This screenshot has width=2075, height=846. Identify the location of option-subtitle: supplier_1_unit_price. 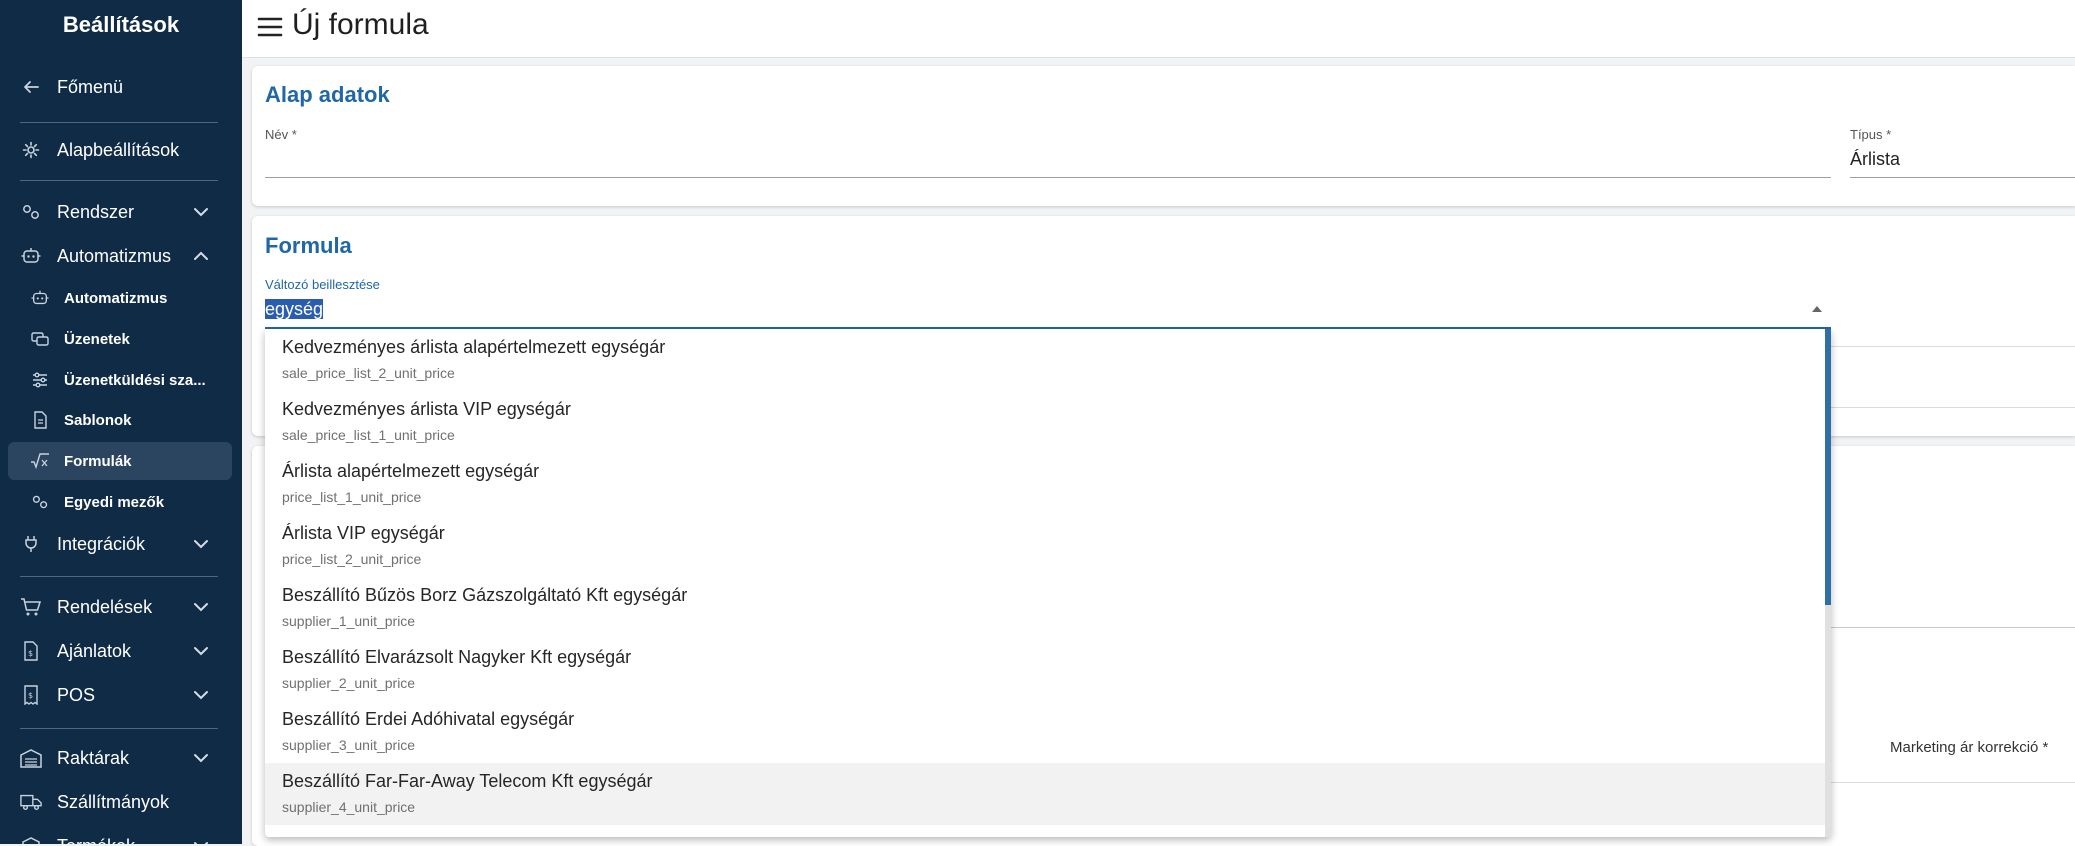
(349, 621).